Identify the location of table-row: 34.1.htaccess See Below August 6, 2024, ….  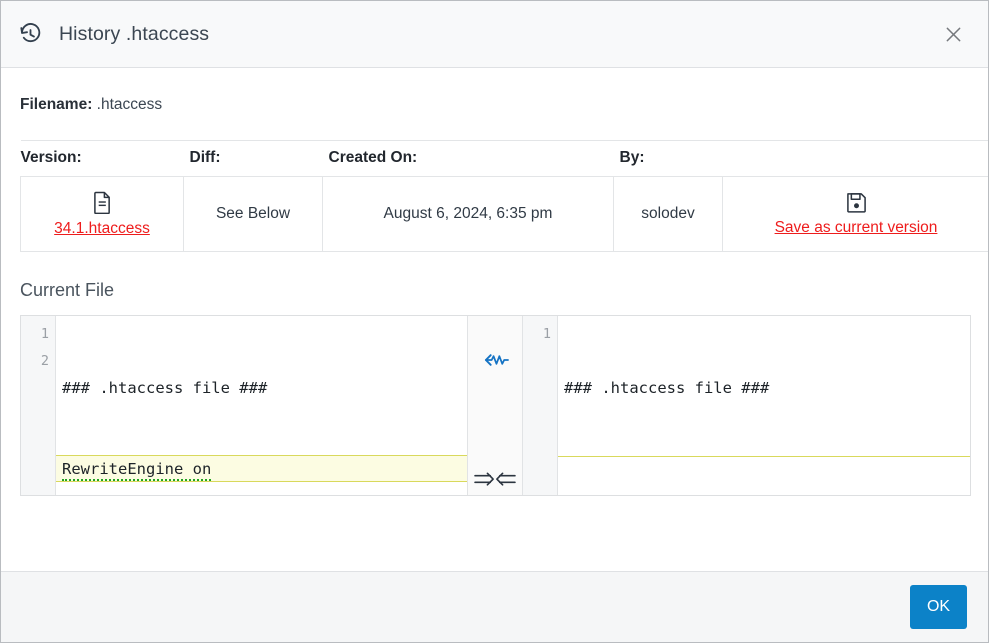
(504, 214).